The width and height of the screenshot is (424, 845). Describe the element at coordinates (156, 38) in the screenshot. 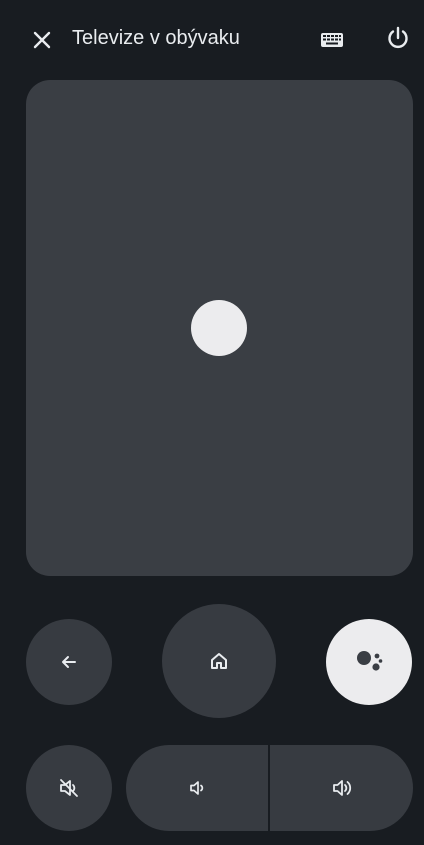

I see `device-title: Televize v obývaku` at that location.